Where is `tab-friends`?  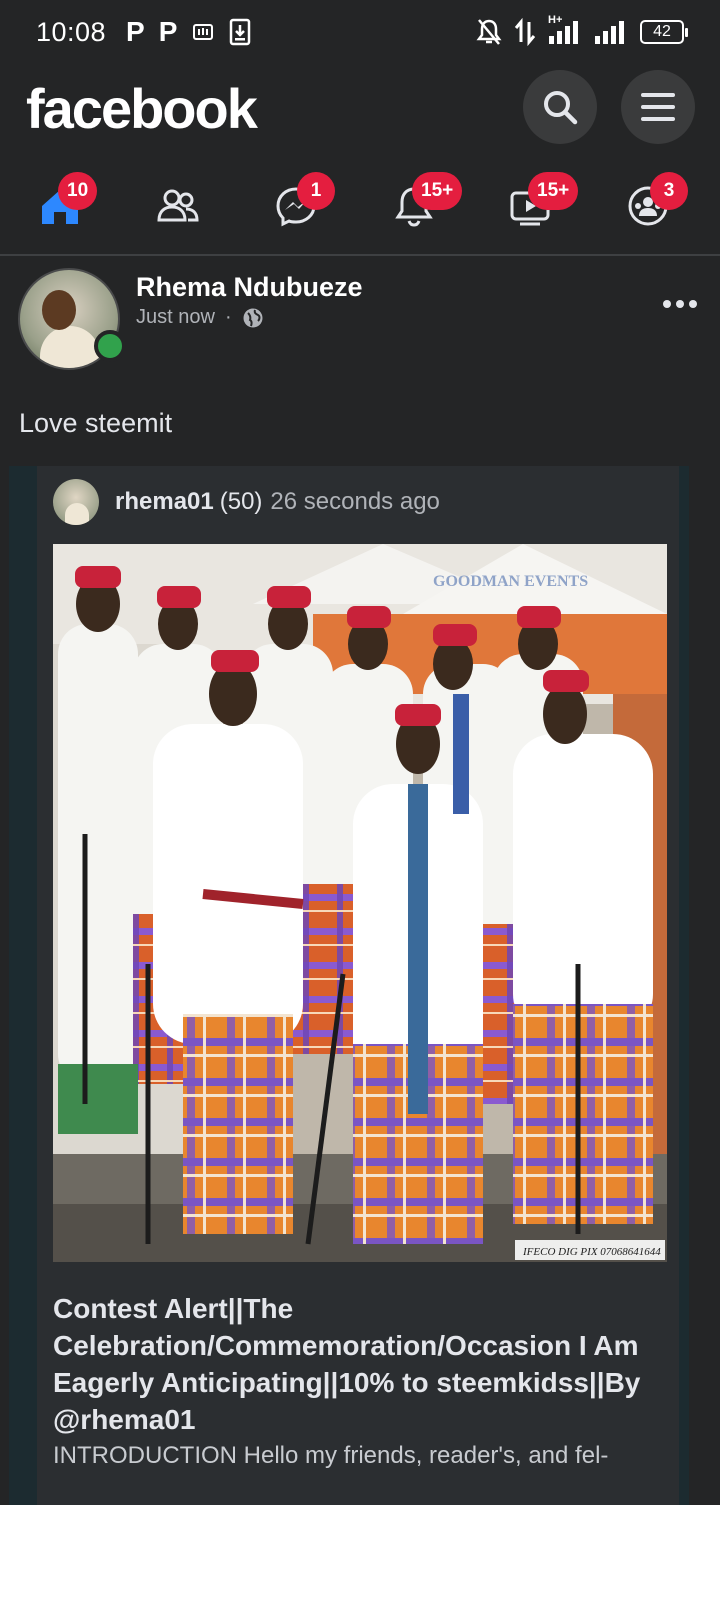 tab-friends is located at coordinates (180, 208).